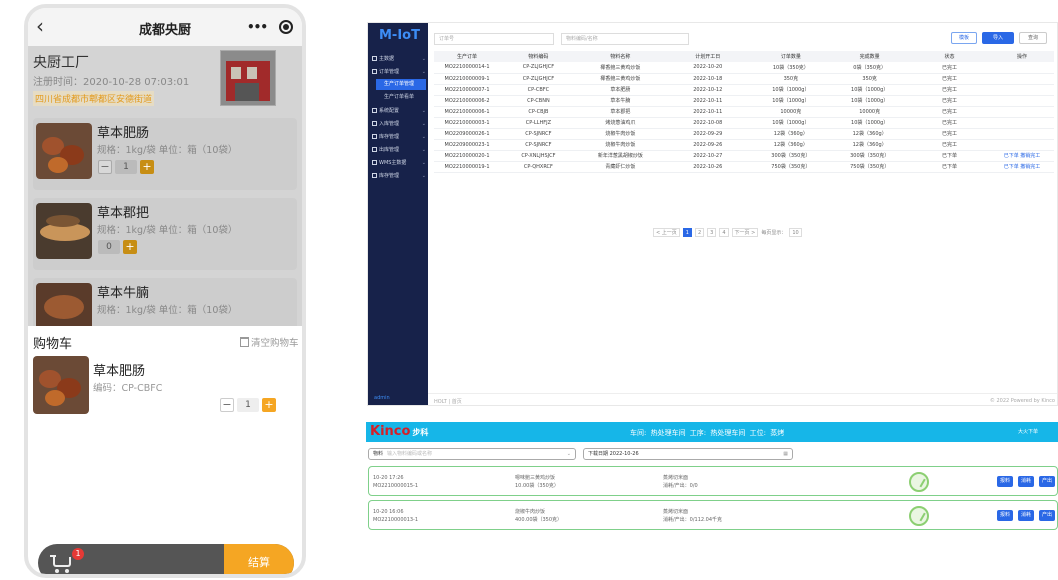 The height and width of the screenshot is (580, 1058). Describe the element at coordinates (530, 512) in the screenshot. I see `product-name: 烧椒牛肉炒饭` at that location.